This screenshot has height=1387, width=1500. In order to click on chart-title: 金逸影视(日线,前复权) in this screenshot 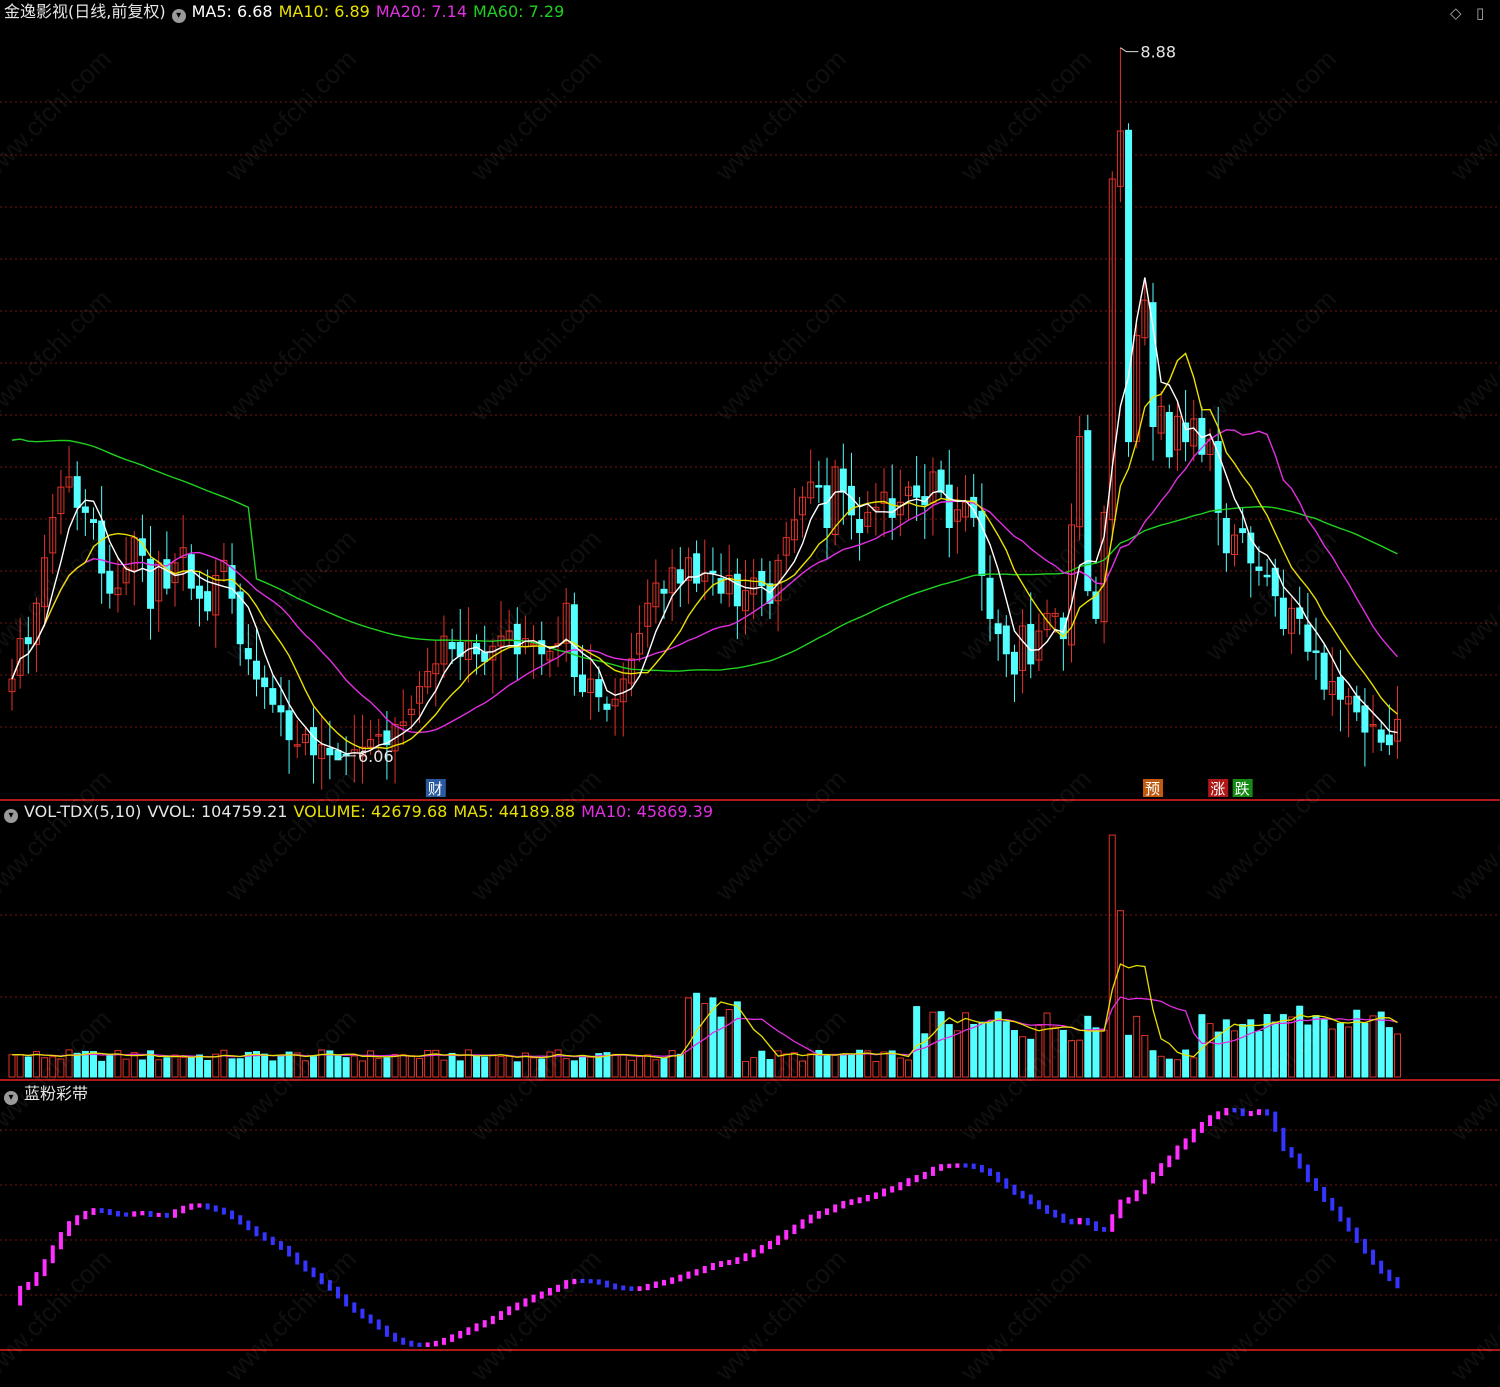, I will do `click(85, 11)`.